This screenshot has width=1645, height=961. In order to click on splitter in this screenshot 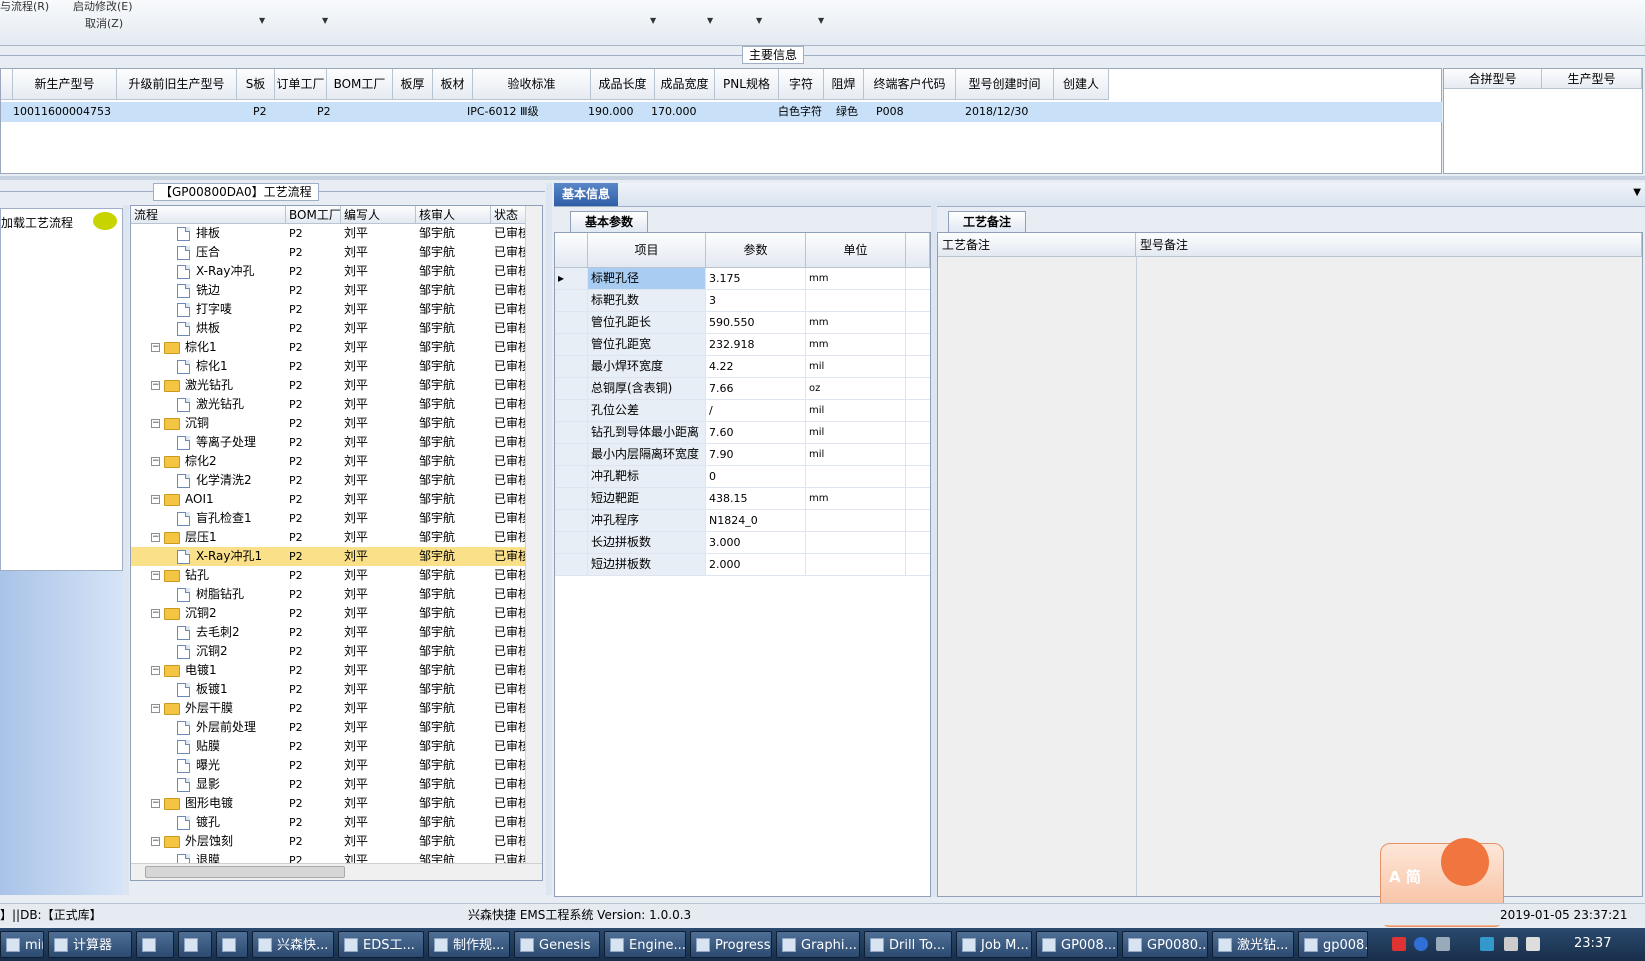, I will do `click(822, 178)`.